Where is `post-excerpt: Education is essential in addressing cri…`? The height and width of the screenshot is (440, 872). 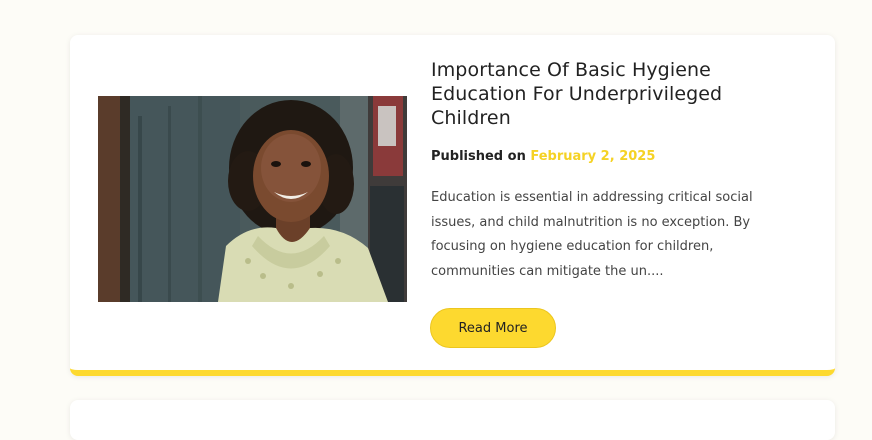 post-excerpt: Education is essential in addressing cri… is located at coordinates (592, 234).